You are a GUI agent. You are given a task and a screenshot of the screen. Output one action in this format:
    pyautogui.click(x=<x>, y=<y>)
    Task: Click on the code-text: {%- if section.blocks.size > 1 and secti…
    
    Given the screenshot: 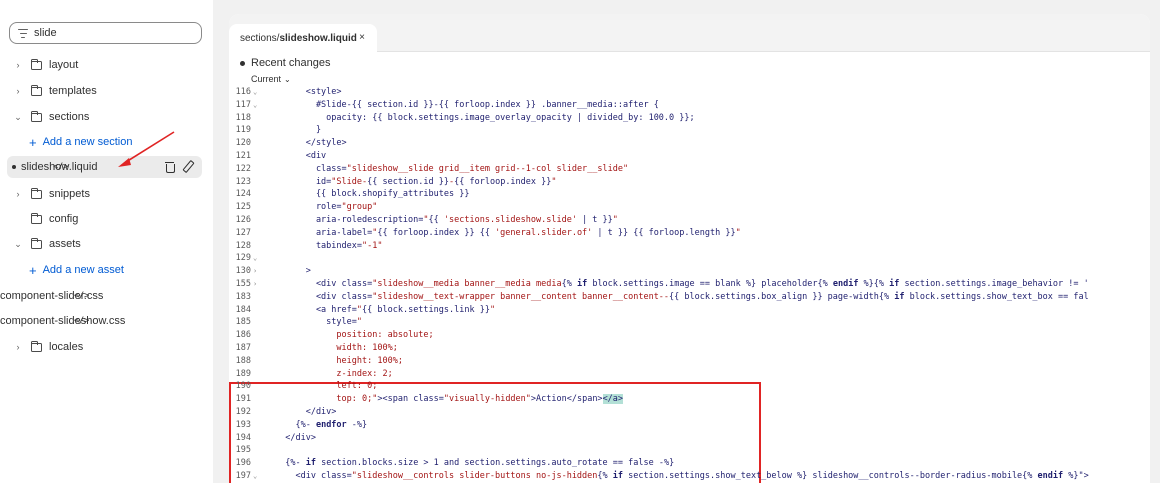 What is the action you would take?
    pyautogui.click(x=475, y=463)
    